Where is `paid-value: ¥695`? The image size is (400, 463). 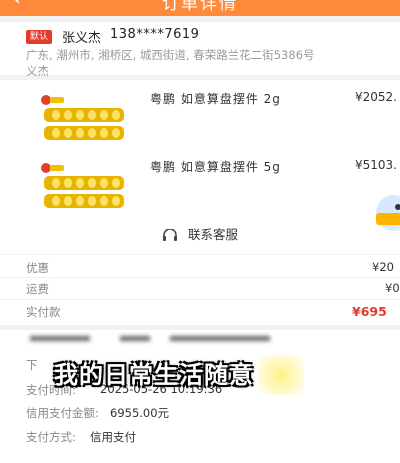 paid-value: ¥695 is located at coordinates (369, 311).